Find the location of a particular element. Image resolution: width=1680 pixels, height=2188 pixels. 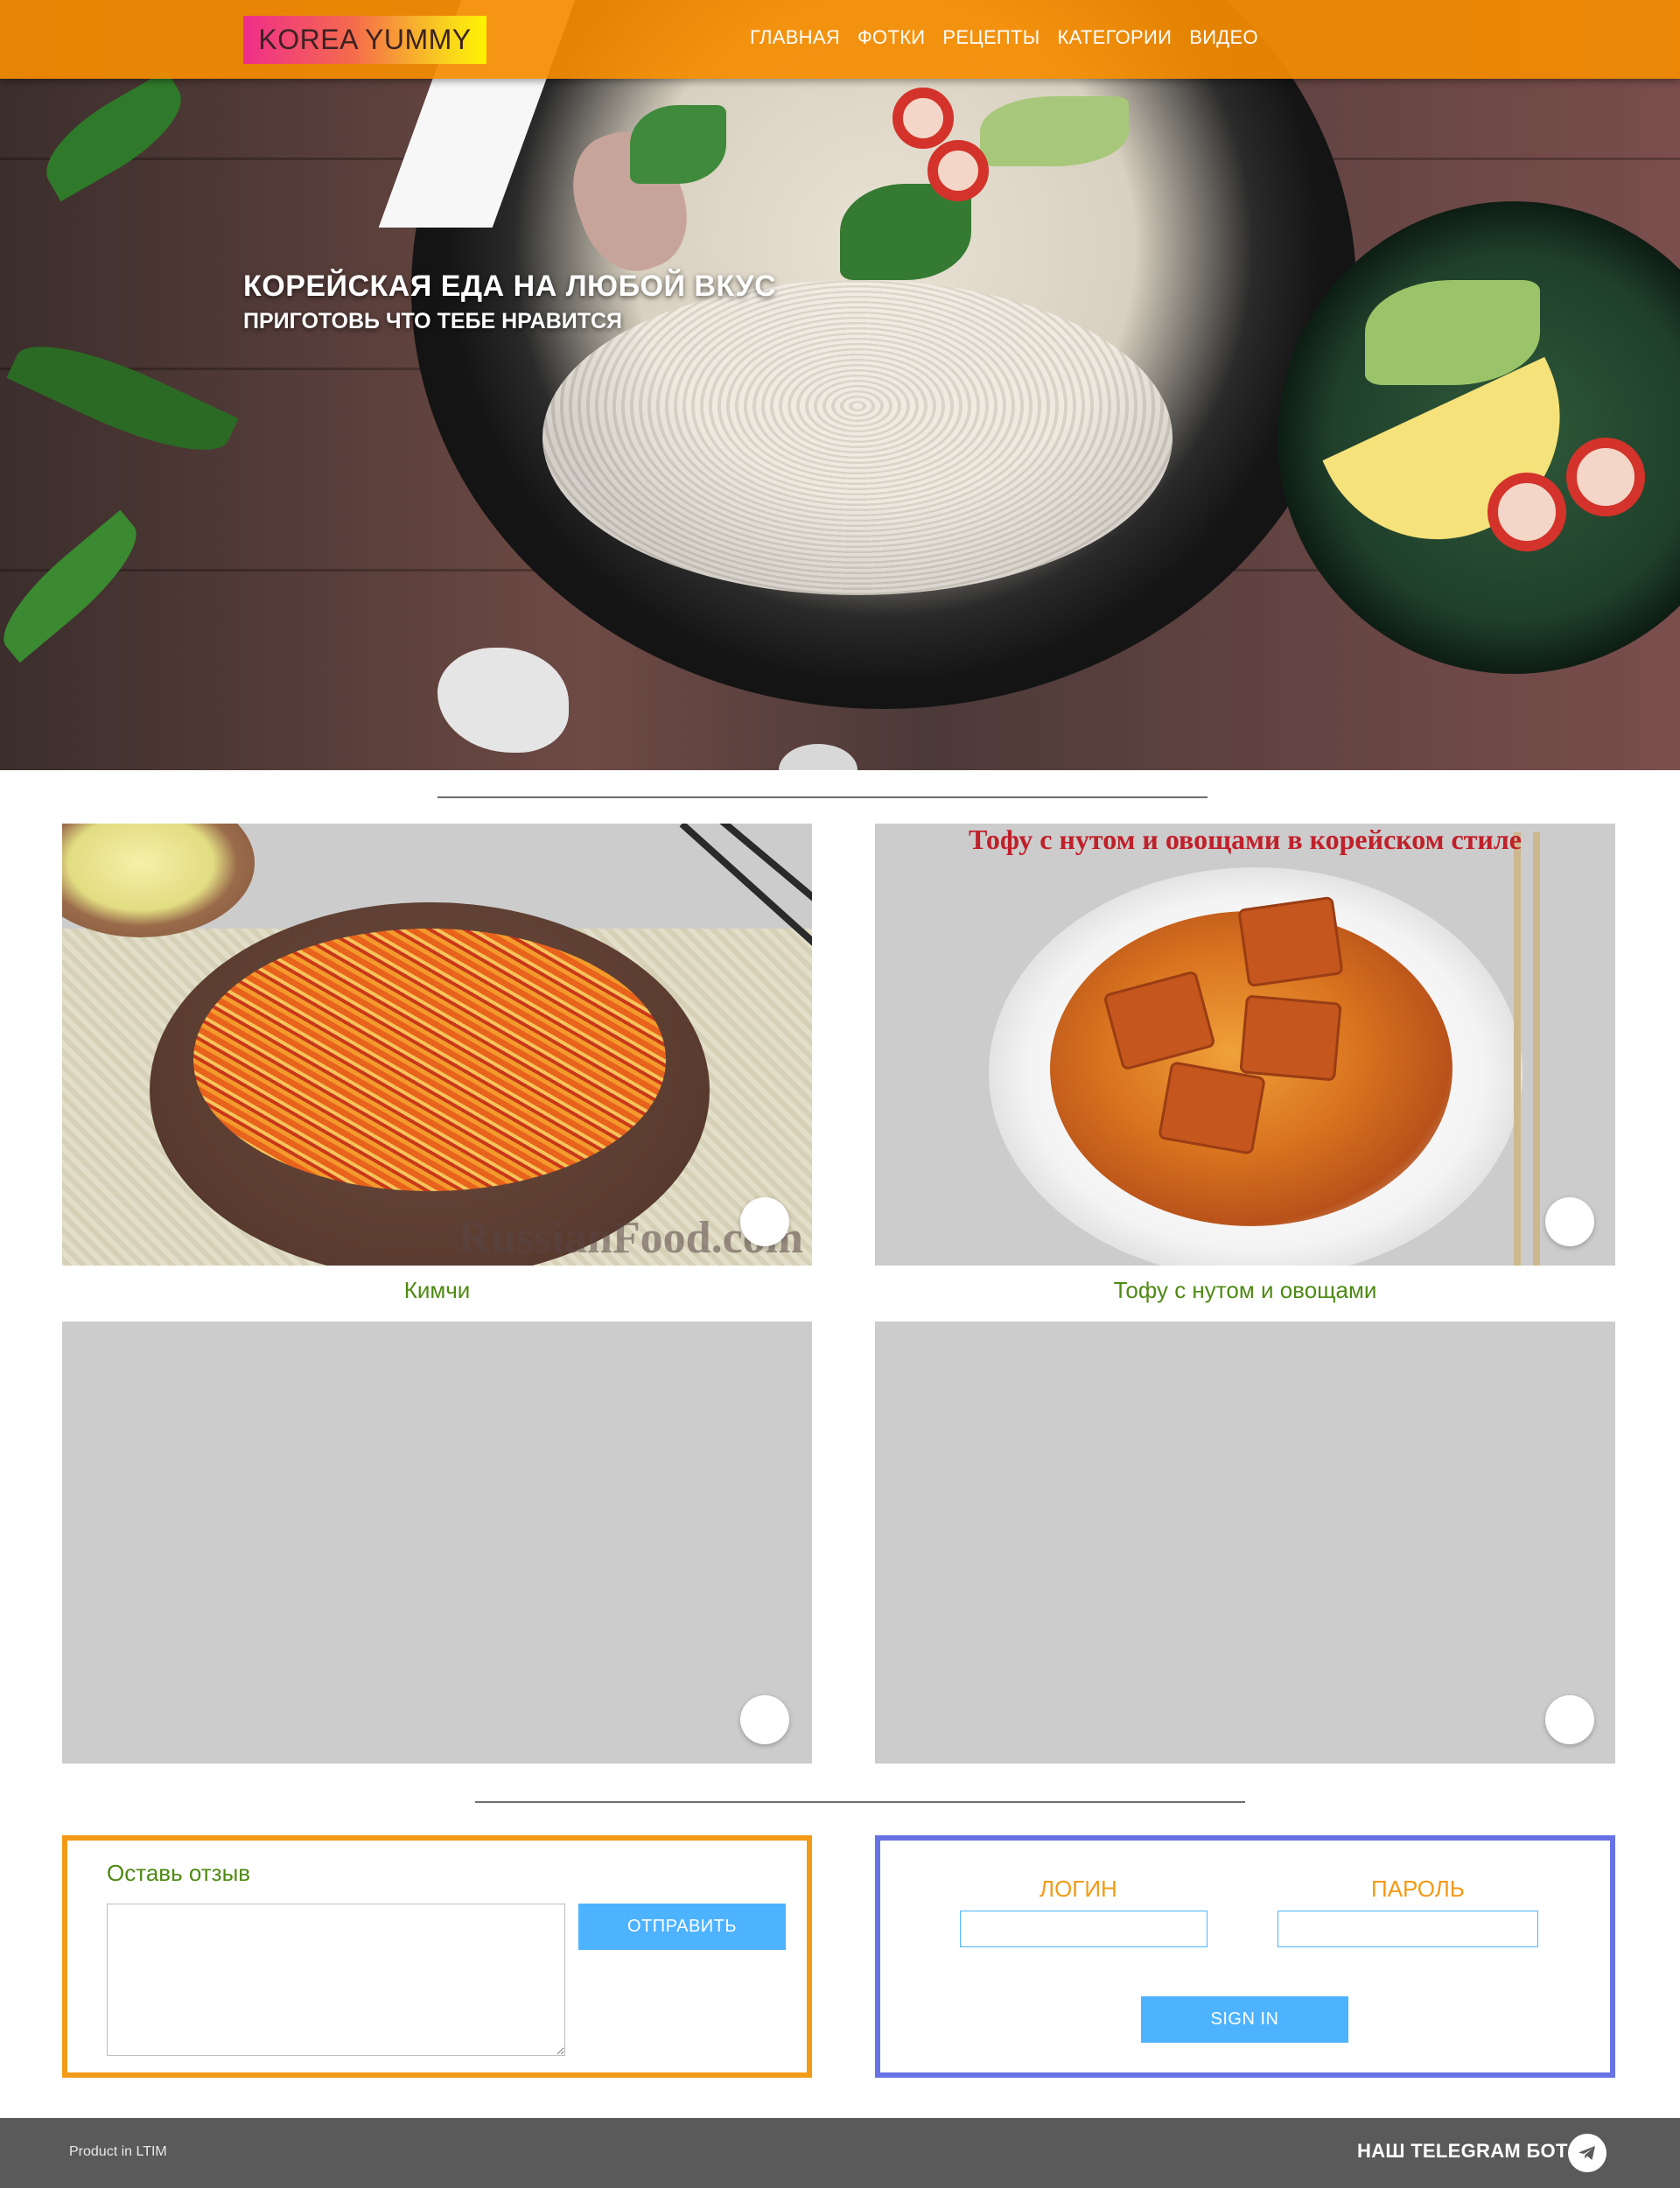

image-banner: Тофу с нутом и овощами в корейском стиле is located at coordinates (1245, 839).